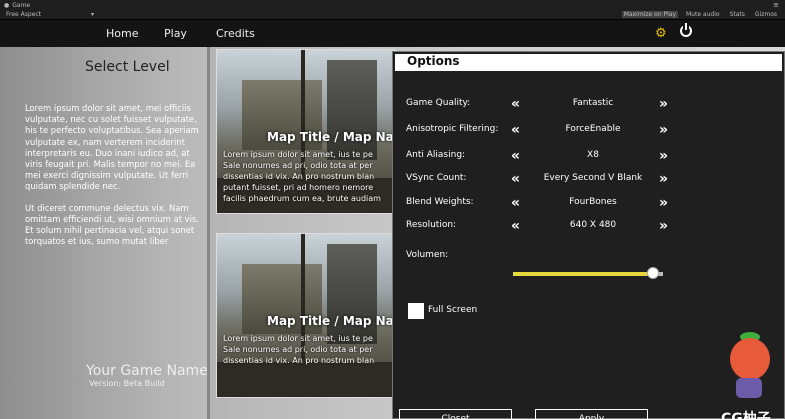 This screenshot has height=419, width=785. Describe the element at coordinates (583, 274) in the screenshot. I see `volume-slider-track` at that location.